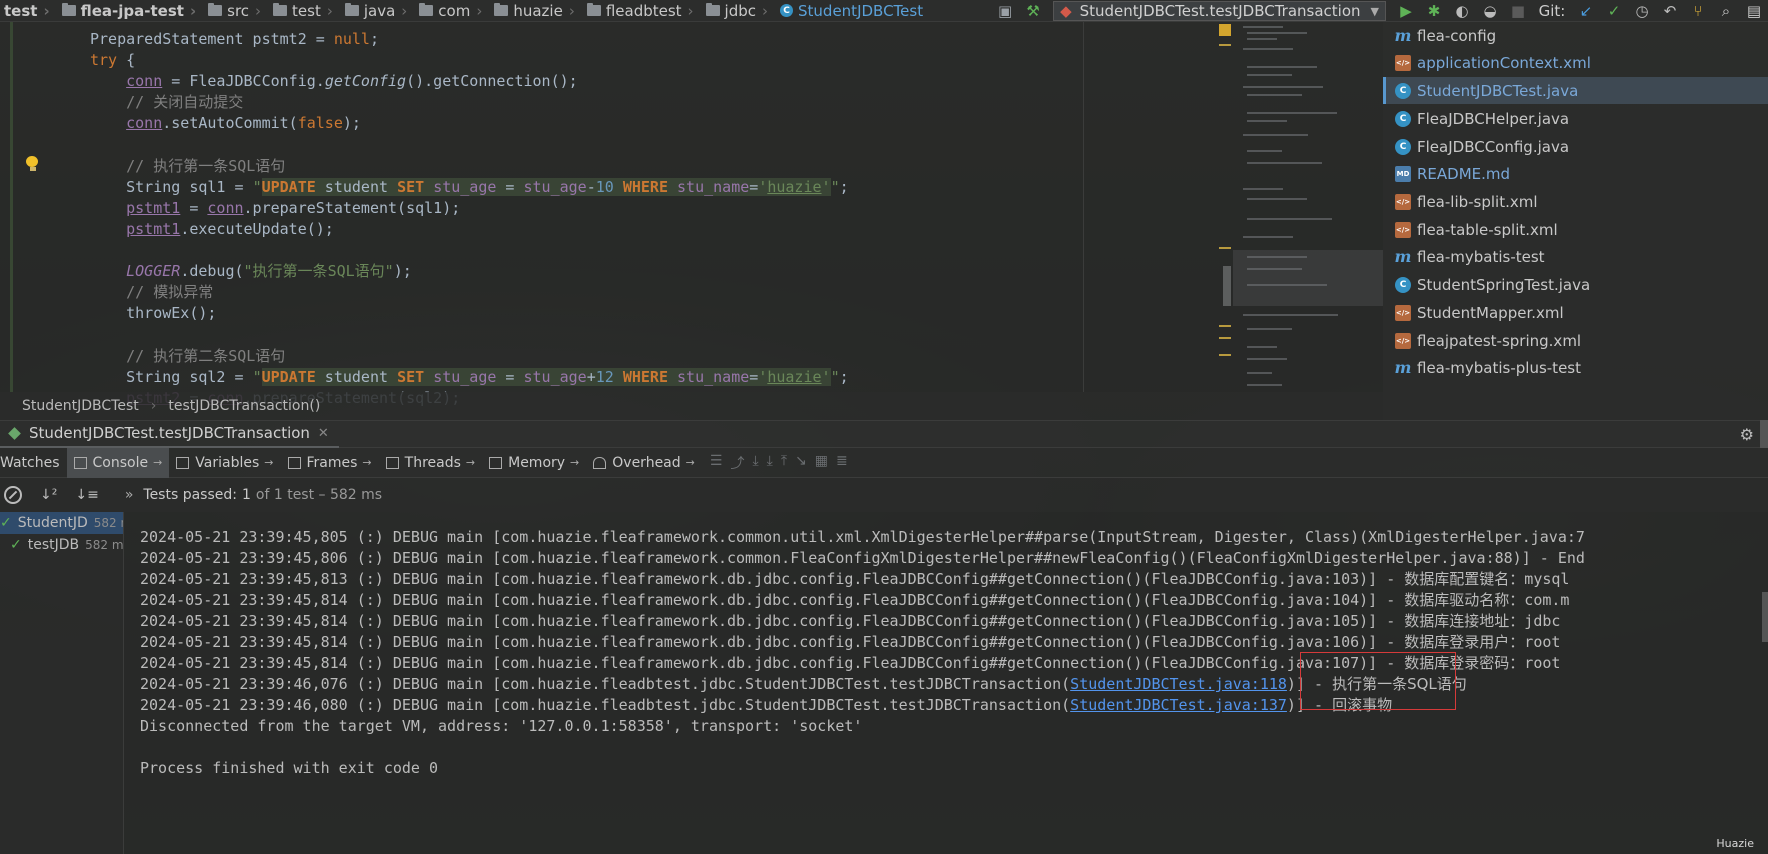  What do you see at coordinates (6, 523) in the screenshot?
I see `check-icon: ✓` at bounding box center [6, 523].